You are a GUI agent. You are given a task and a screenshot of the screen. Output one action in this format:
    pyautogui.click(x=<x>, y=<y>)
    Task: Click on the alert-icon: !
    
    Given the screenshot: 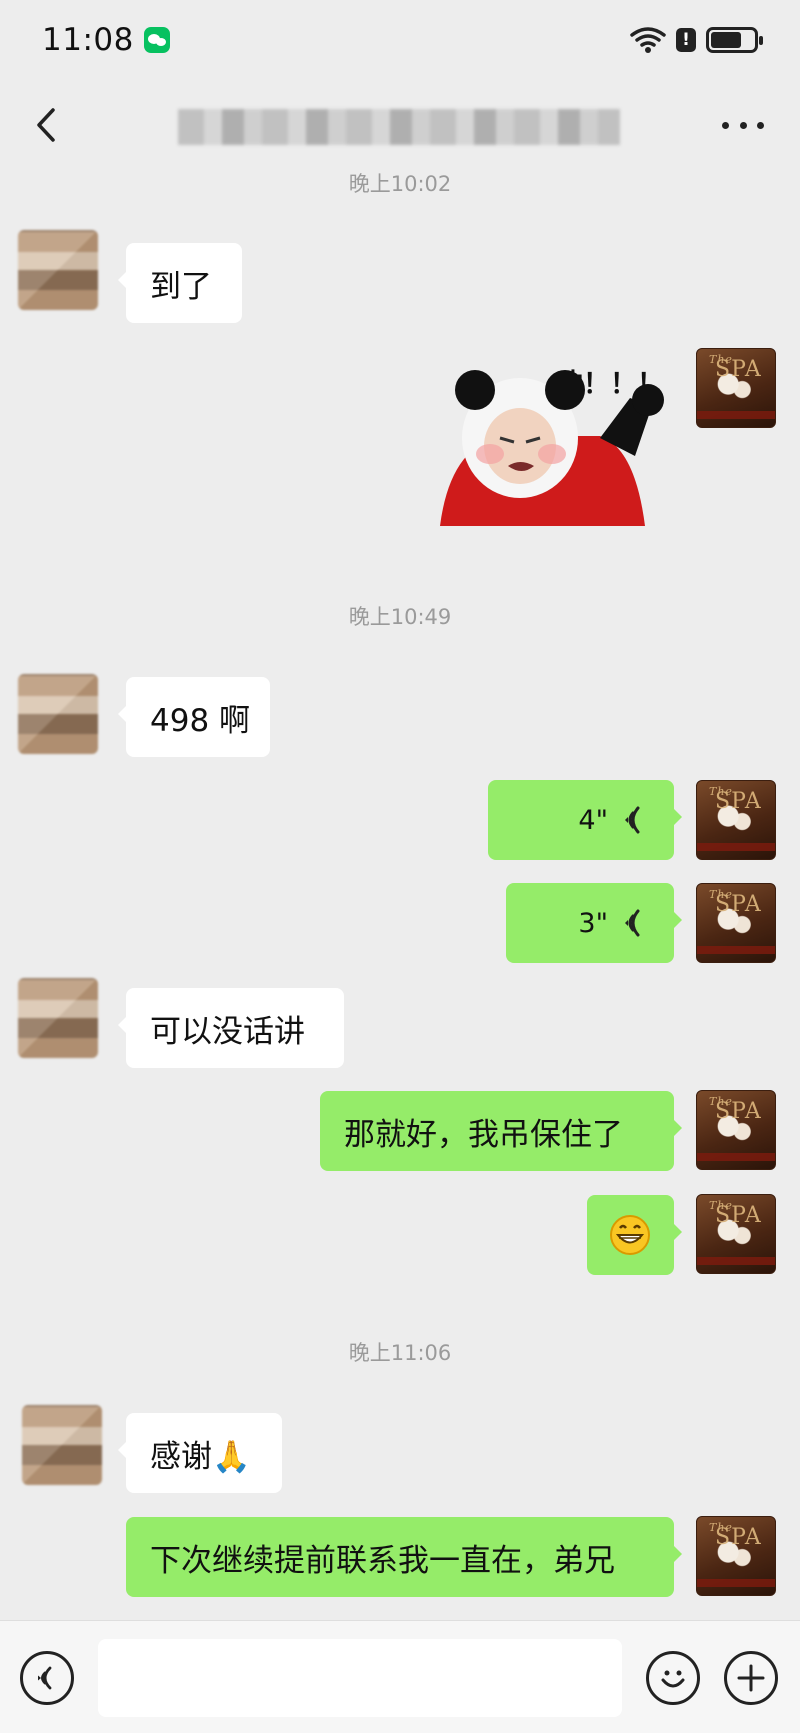 What is the action you would take?
    pyautogui.click(x=686, y=40)
    